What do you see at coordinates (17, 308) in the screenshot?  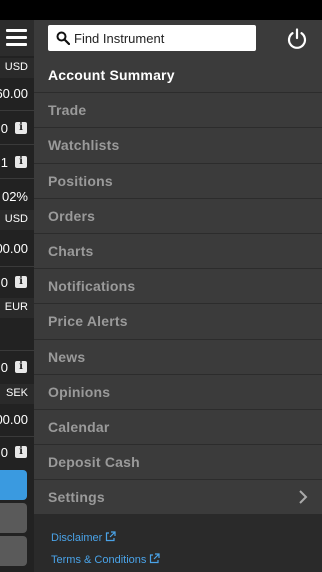 I see `currency-label: EUR` at bounding box center [17, 308].